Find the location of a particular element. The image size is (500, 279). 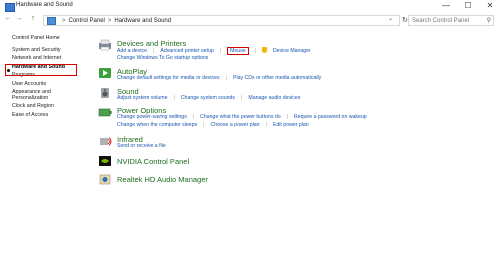

refresh-icon: ↻ is located at coordinates (405, 20).